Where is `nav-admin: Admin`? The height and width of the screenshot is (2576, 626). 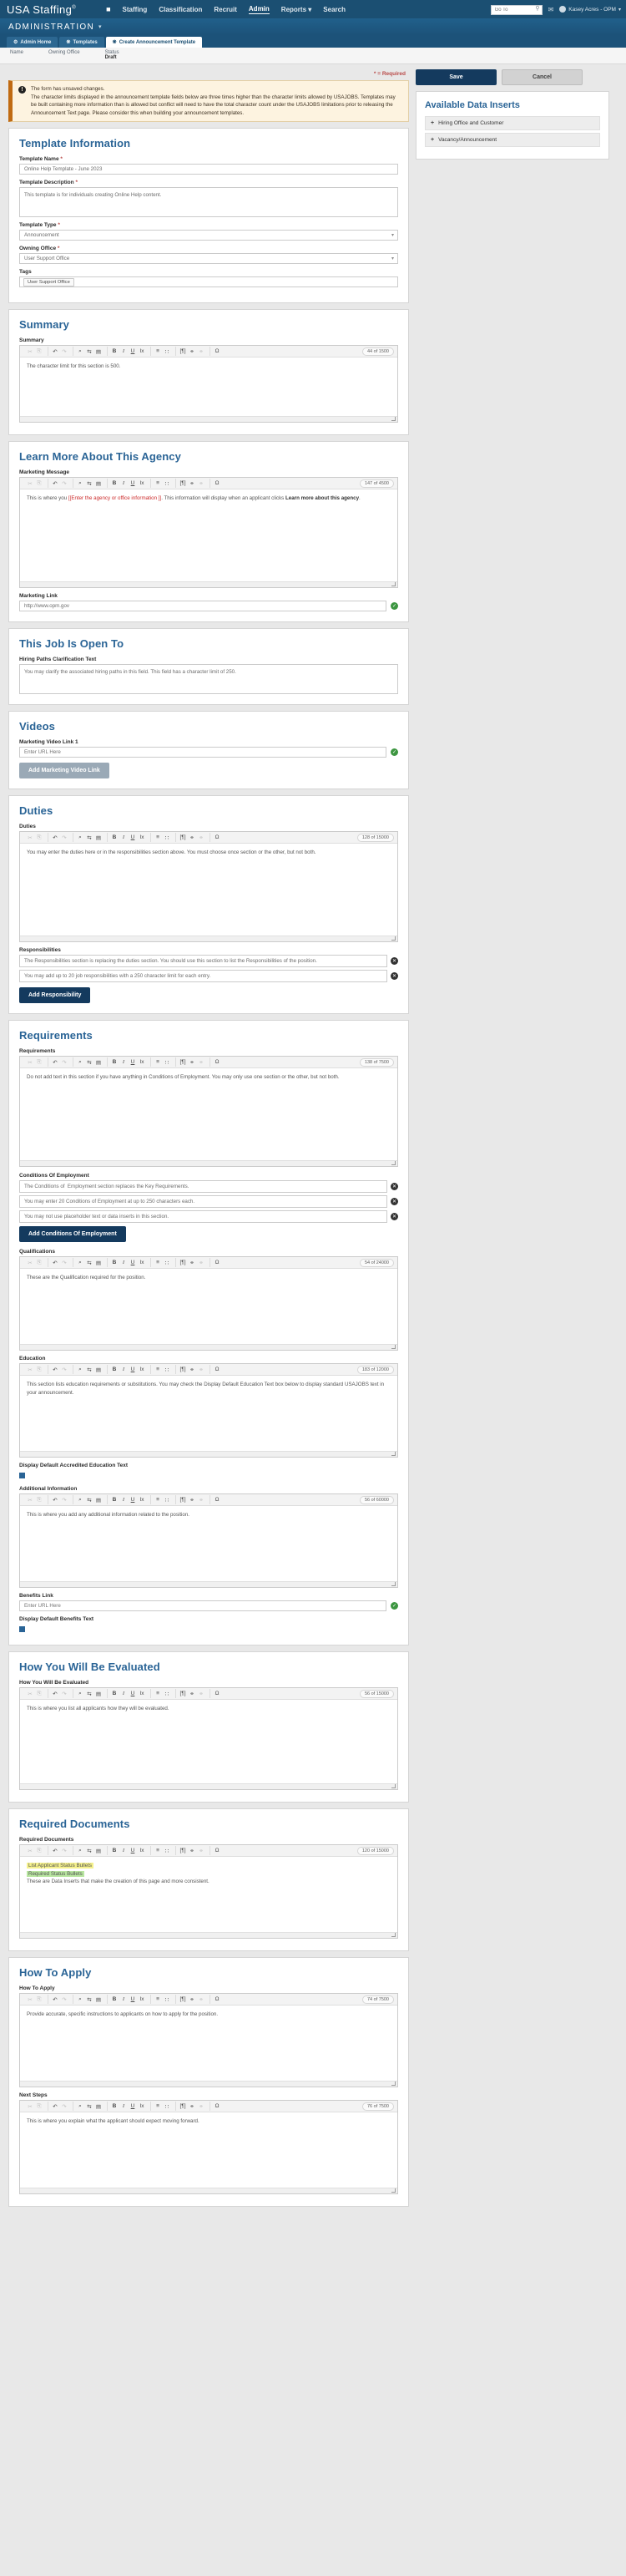 nav-admin: Admin is located at coordinates (259, 9).